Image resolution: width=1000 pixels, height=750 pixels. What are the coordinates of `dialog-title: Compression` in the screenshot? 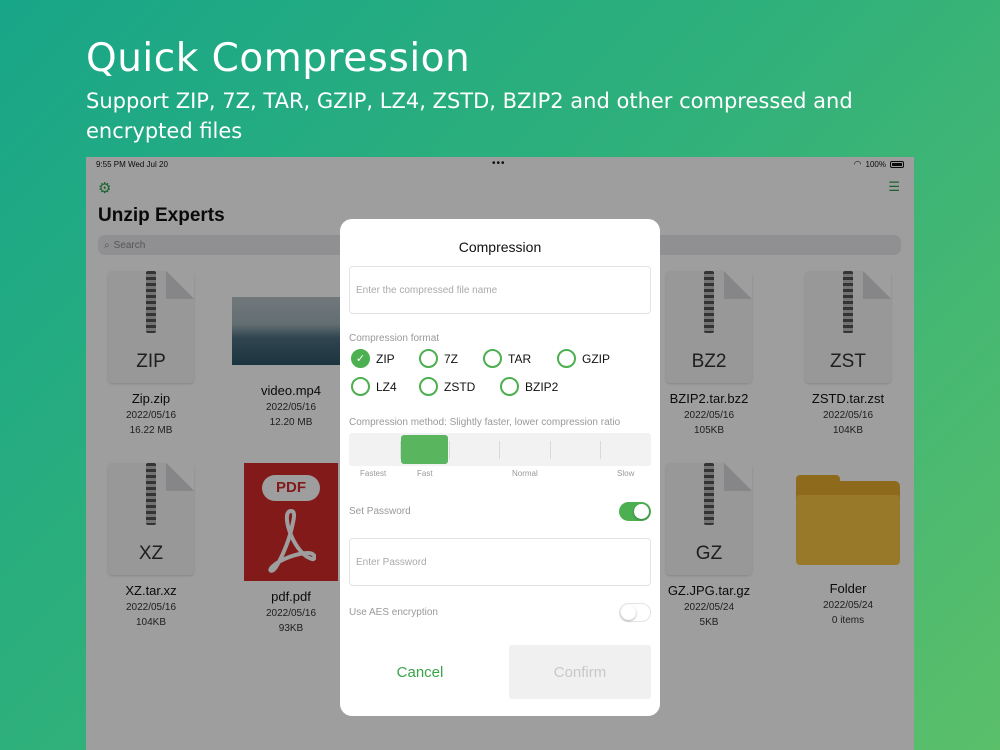 It's located at (500, 247).